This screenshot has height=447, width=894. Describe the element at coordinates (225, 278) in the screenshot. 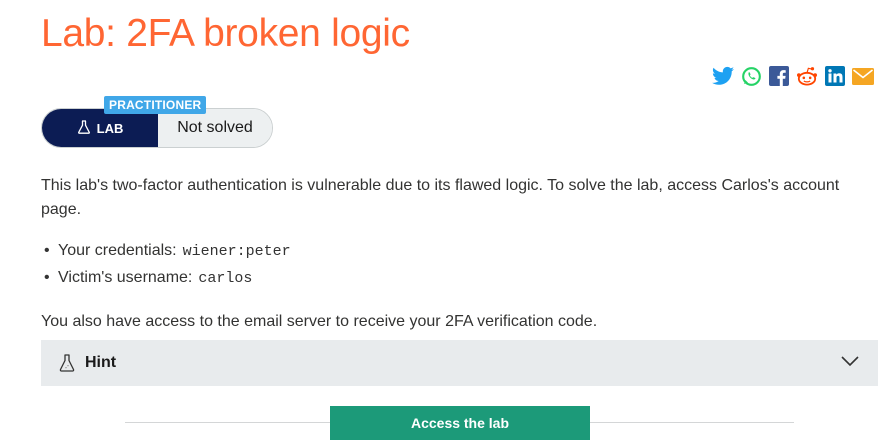

I see `victim-username-value: carlos` at that location.